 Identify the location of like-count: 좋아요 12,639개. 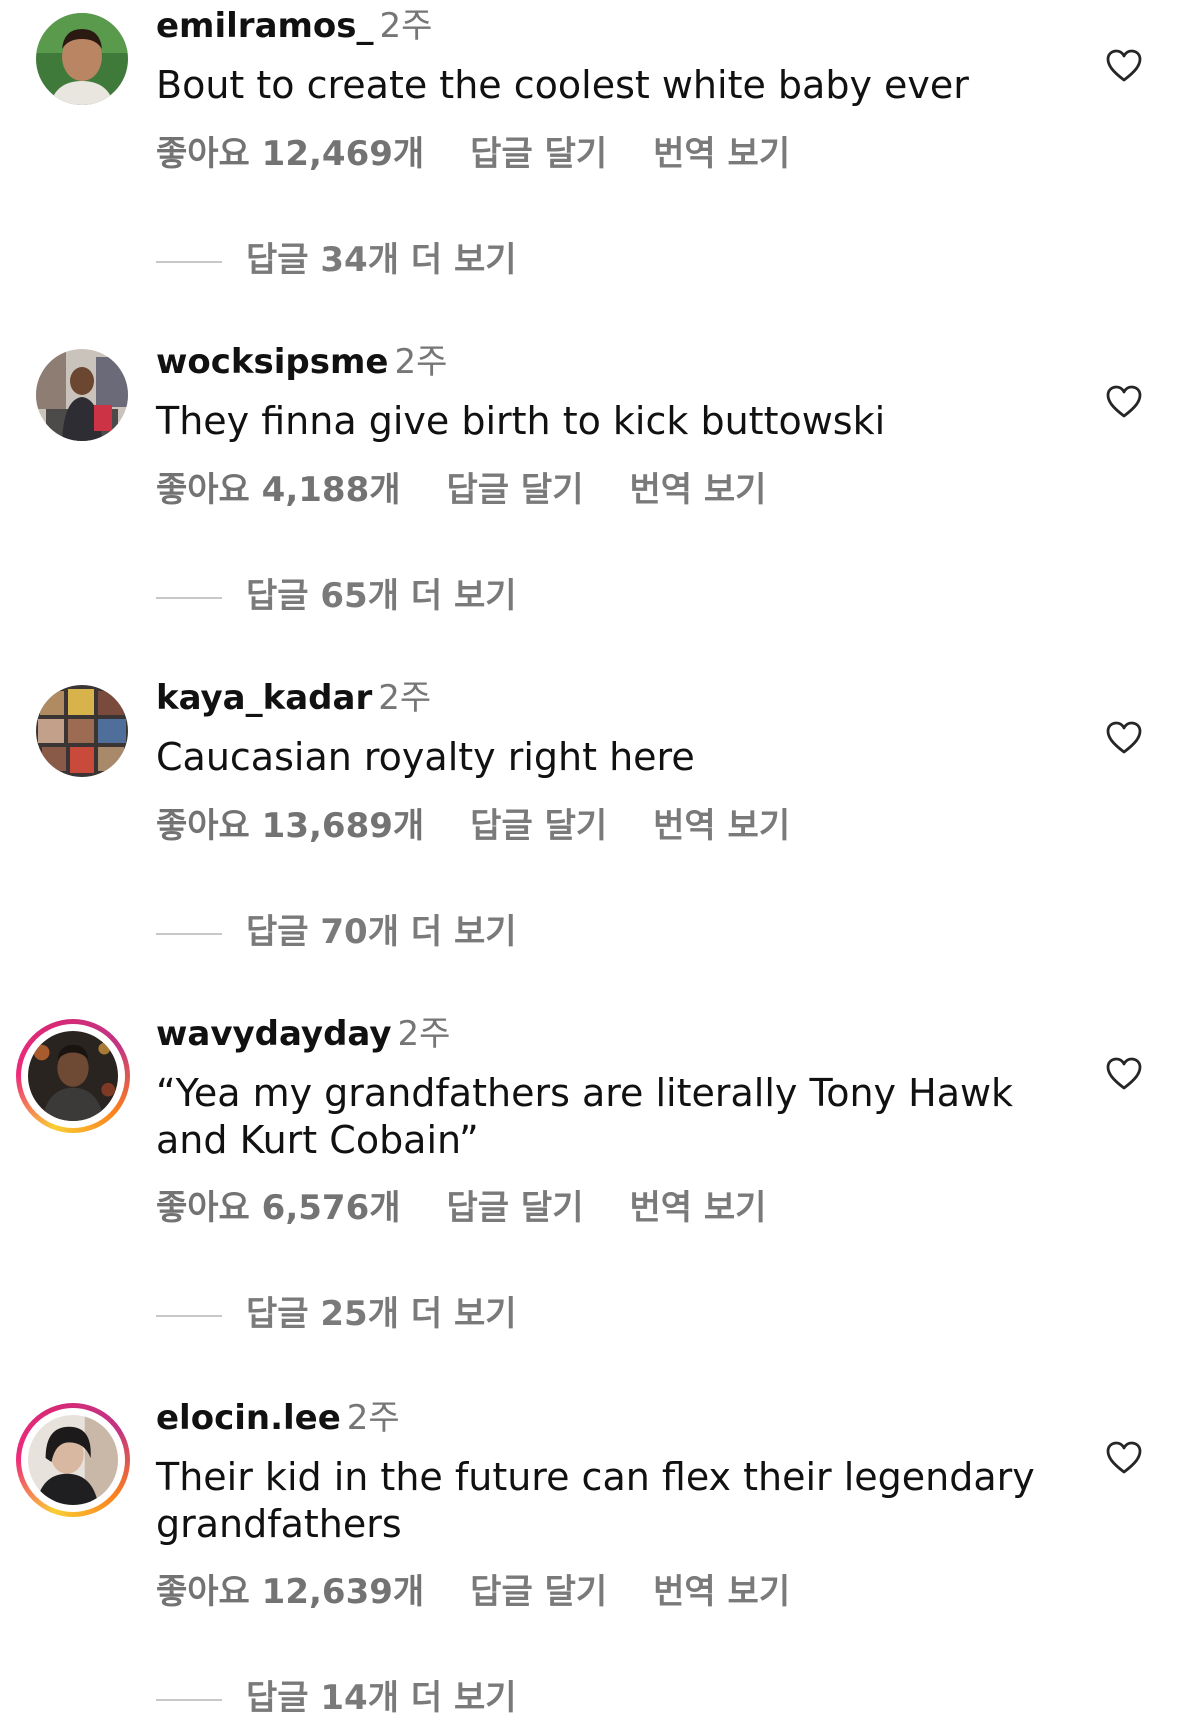
(290, 1592).